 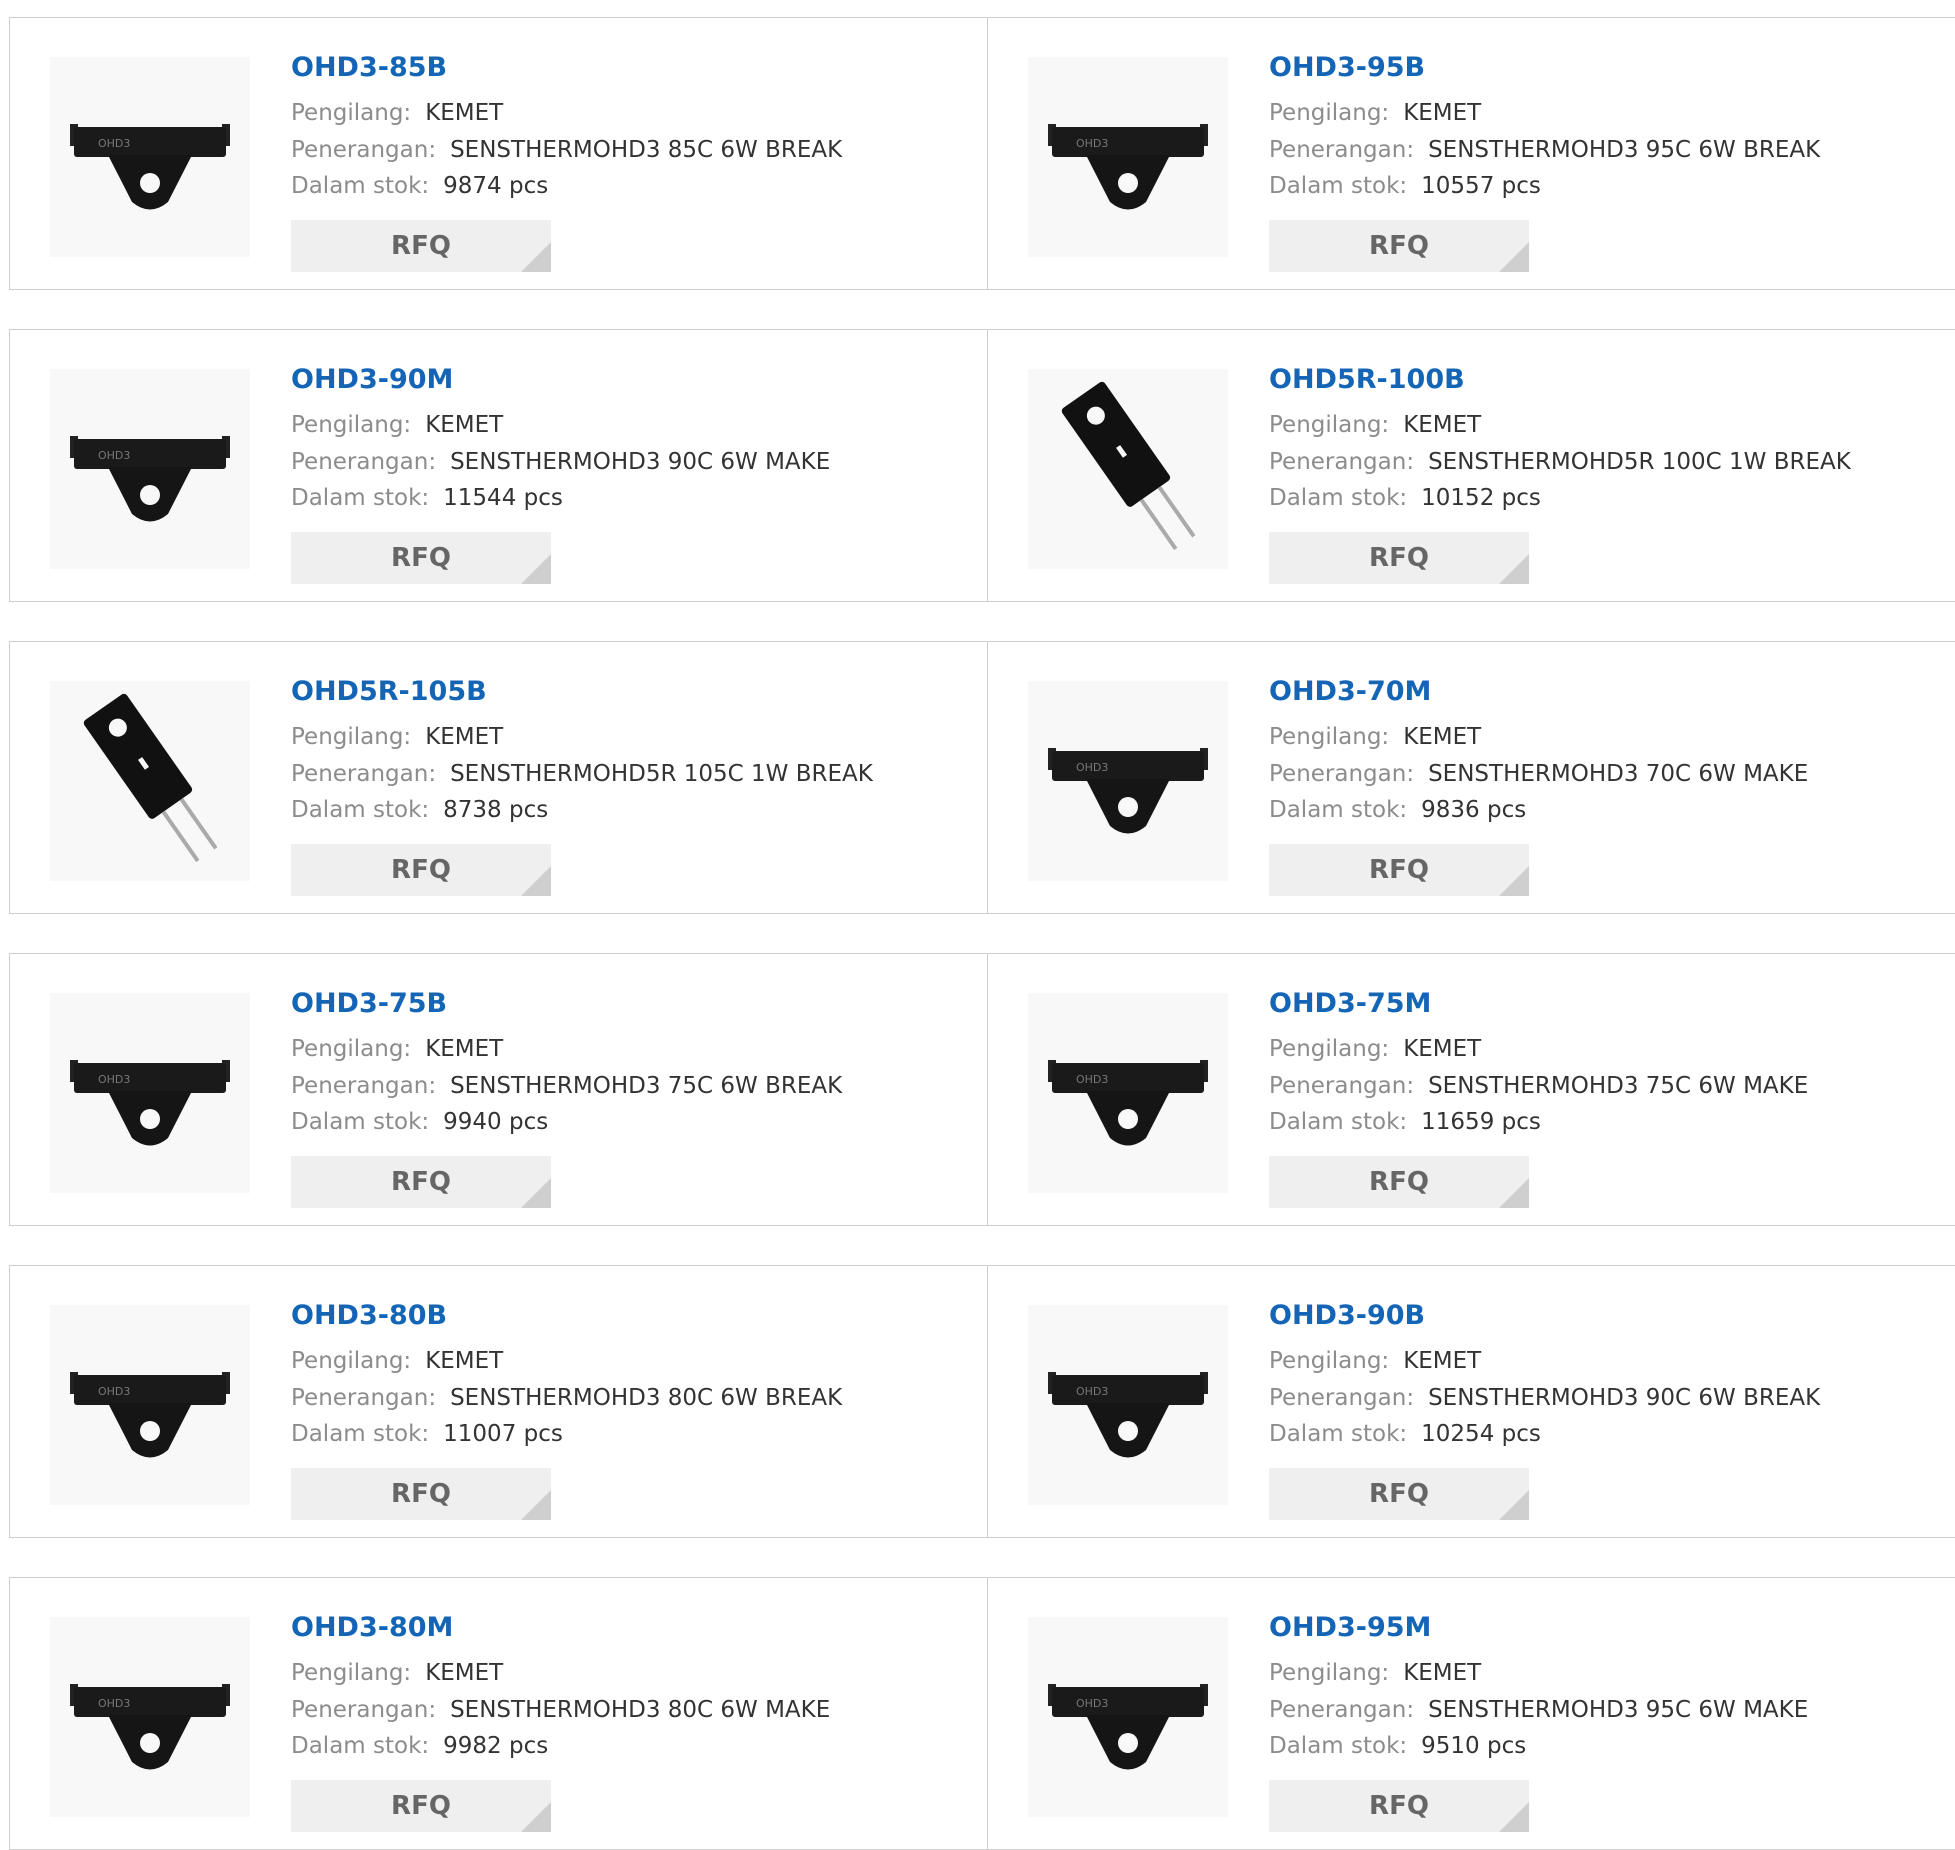 I want to click on stock-line: Dalam stok: 9510 pcs, so click(x=1397, y=1746).